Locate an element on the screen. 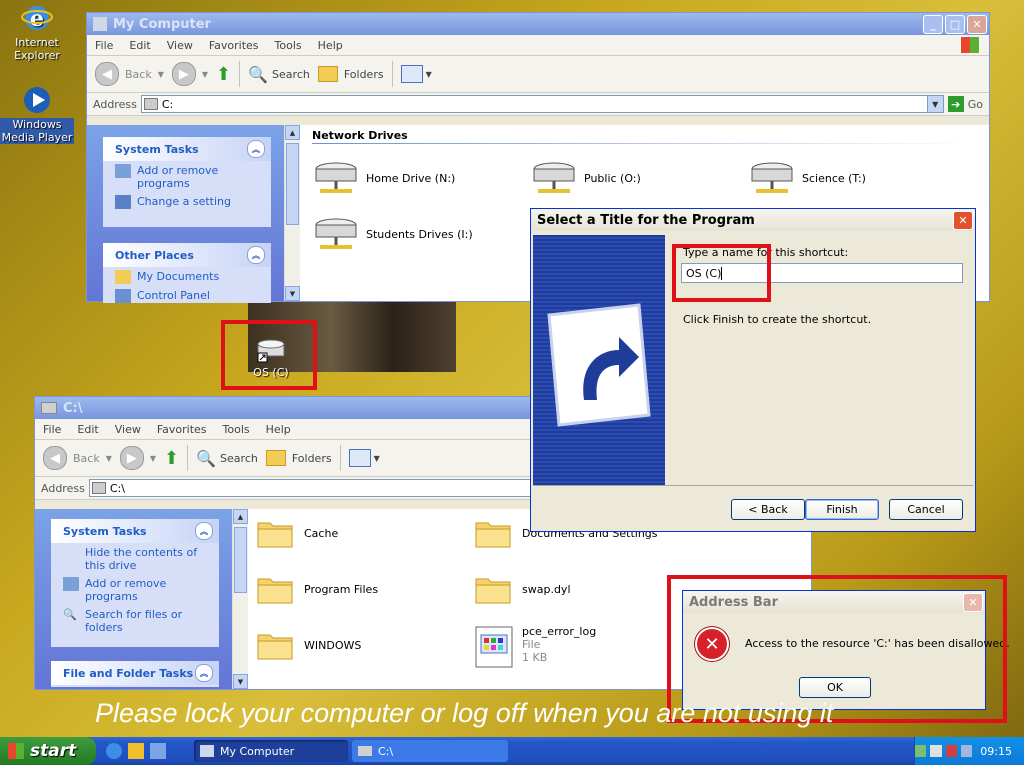 The image size is (1024, 765). finish-button: Finish is located at coordinates (842, 509).